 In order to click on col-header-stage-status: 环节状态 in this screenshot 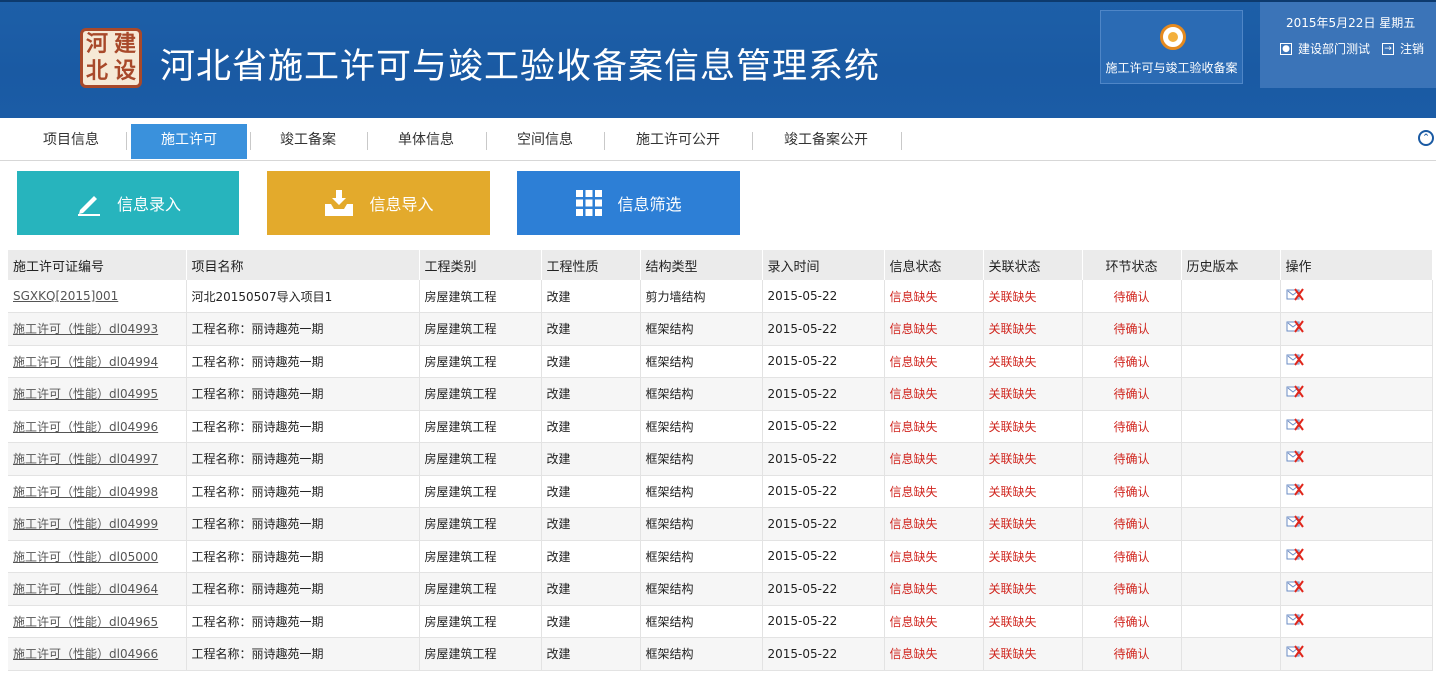, I will do `click(1132, 265)`.